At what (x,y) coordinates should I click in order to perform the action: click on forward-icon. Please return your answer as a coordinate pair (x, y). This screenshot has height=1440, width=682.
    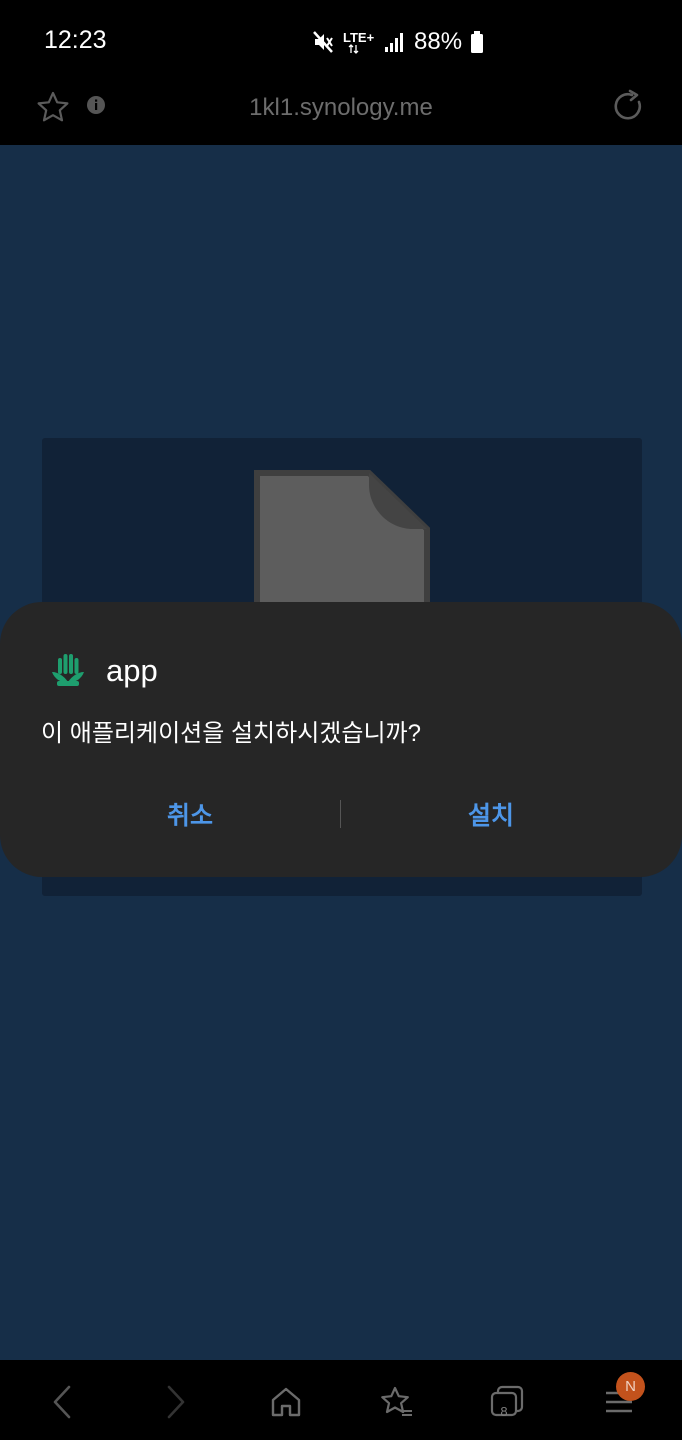
    Looking at the image, I should click on (176, 1402).